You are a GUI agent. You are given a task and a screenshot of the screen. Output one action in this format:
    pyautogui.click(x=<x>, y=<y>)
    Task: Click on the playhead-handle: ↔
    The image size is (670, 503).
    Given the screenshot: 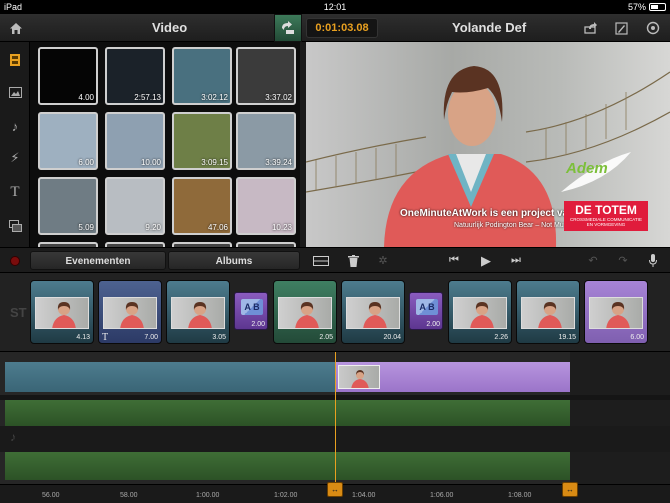 What is the action you would take?
    pyautogui.click(x=335, y=489)
    